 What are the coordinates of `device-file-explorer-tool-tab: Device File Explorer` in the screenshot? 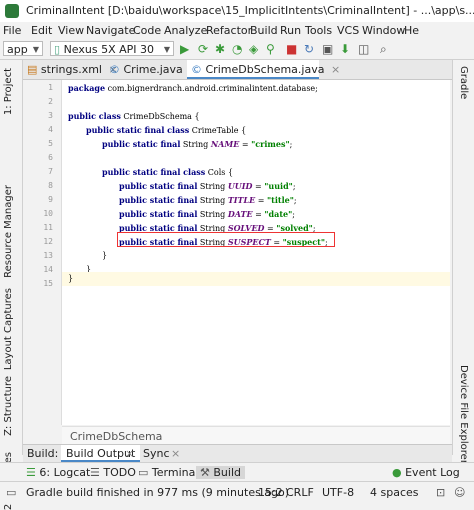 It's located at (463, 414).